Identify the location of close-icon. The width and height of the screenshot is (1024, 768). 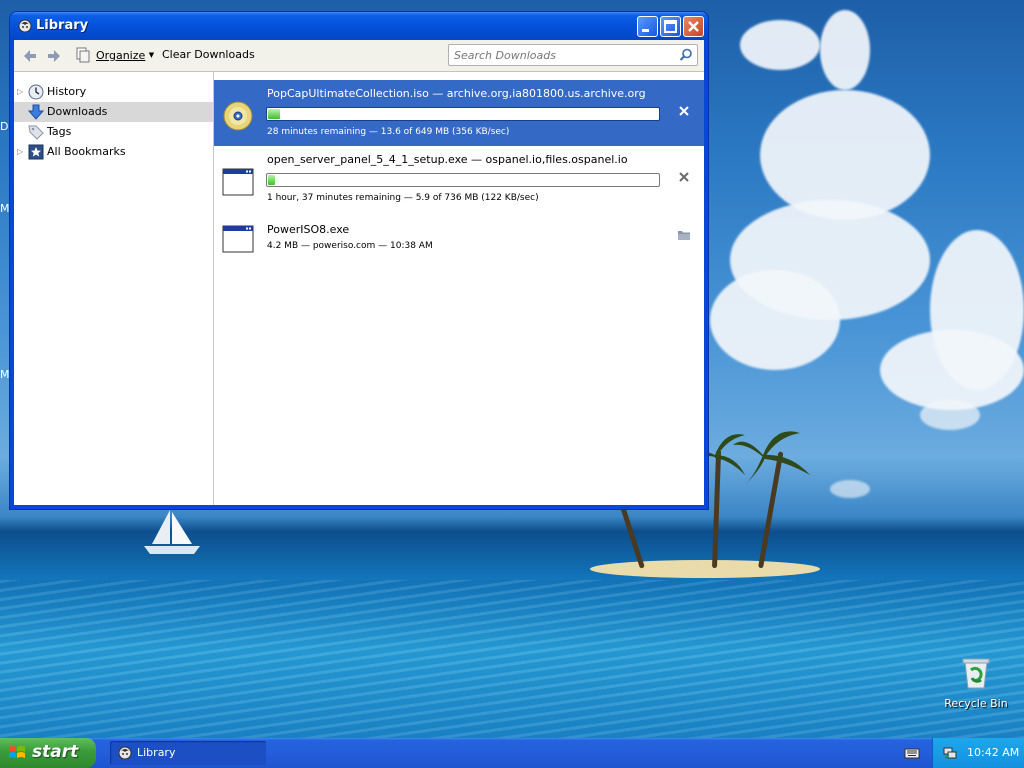
(693, 26).